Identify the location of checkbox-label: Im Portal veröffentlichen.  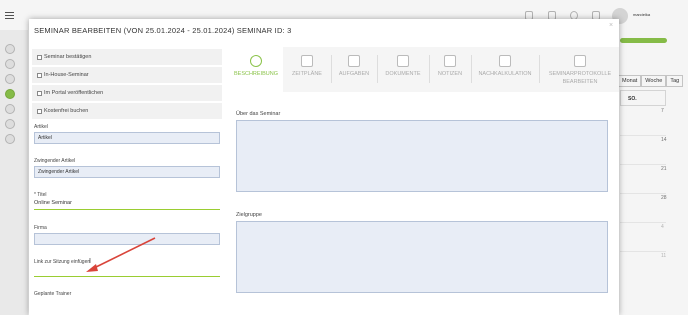
(74, 93).